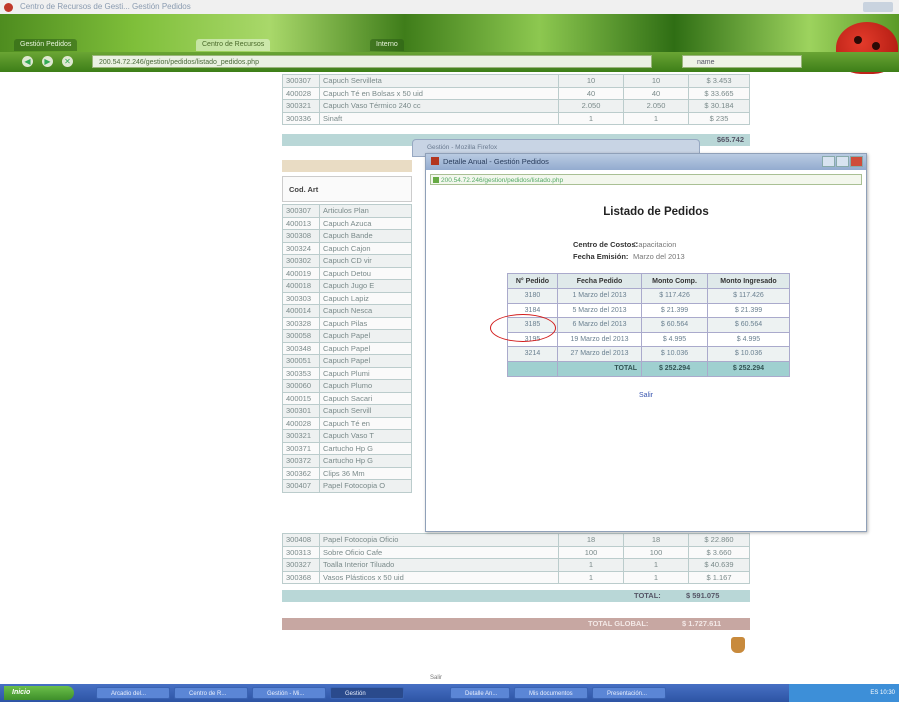 The width and height of the screenshot is (899, 702). I want to click on status-hint: Salir, so click(436, 678).